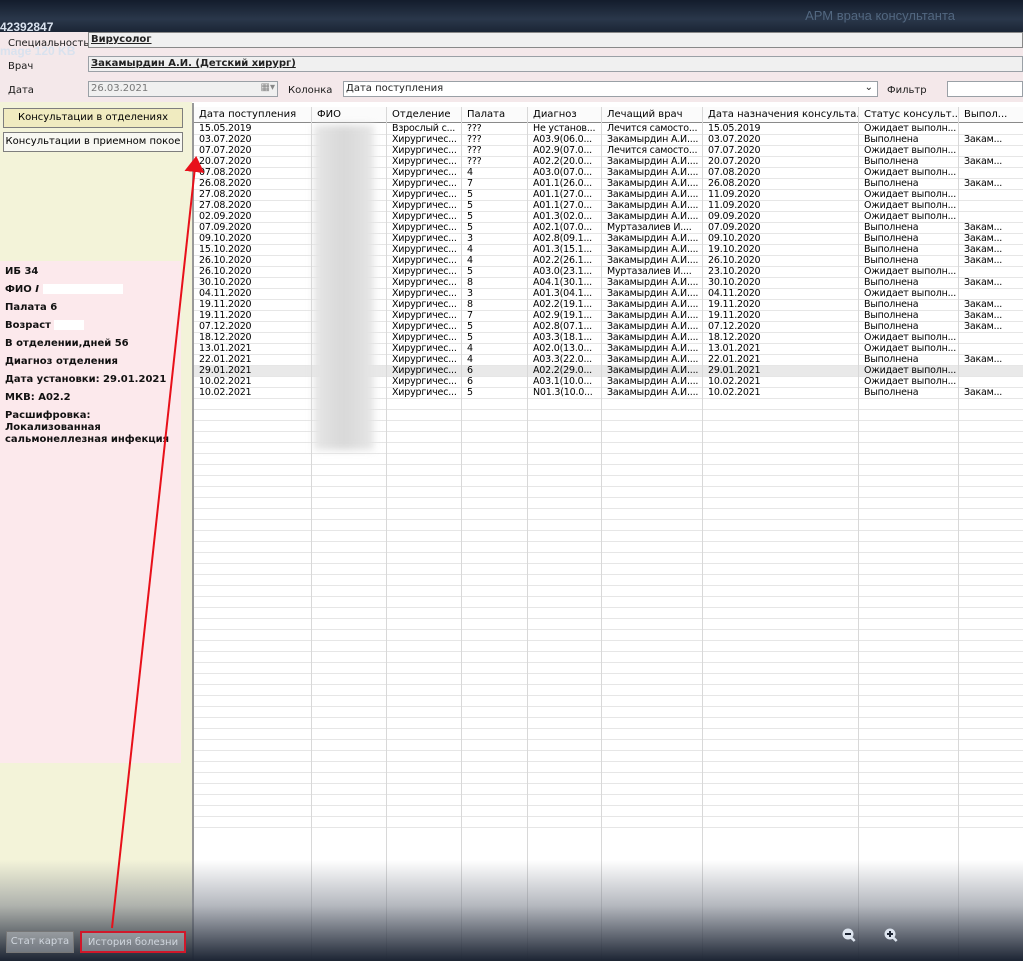 The image size is (1023, 961). Describe the element at coordinates (424, 115) in the screenshot. I see `column-header: Отделение` at that location.